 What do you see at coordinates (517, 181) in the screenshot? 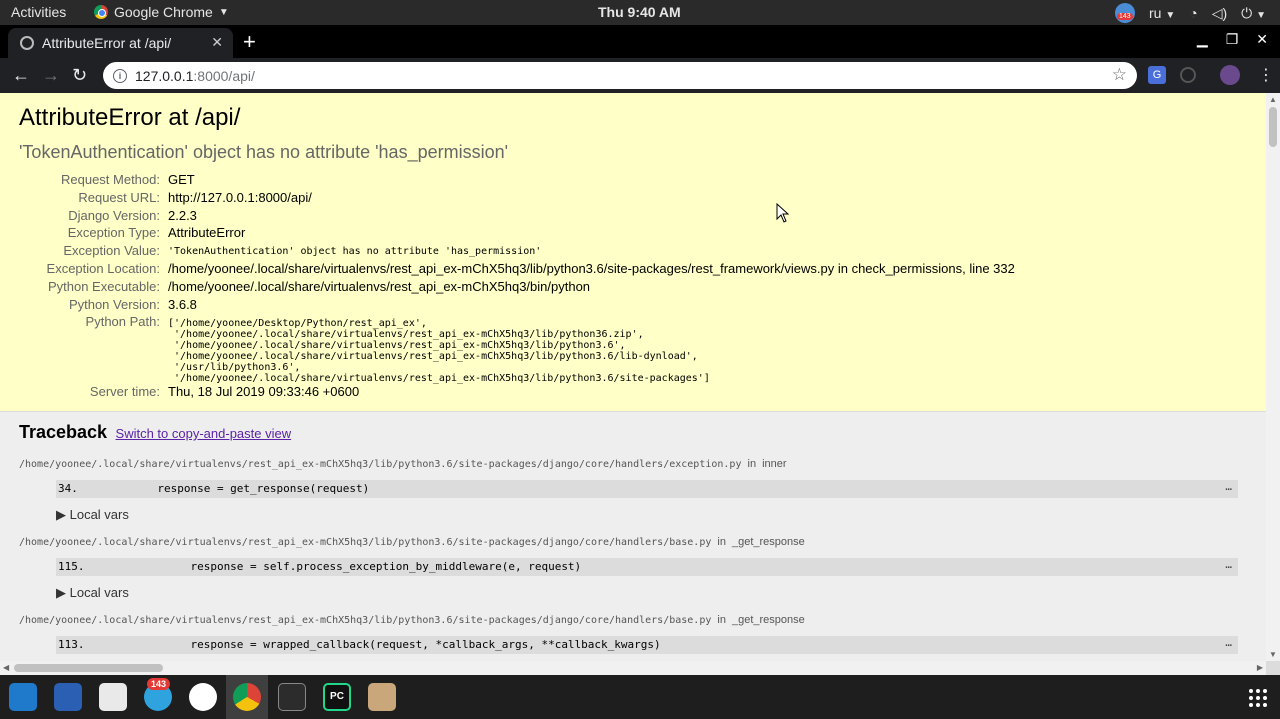
I see `meta-row: Request Method: GET` at bounding box center [517, 181].